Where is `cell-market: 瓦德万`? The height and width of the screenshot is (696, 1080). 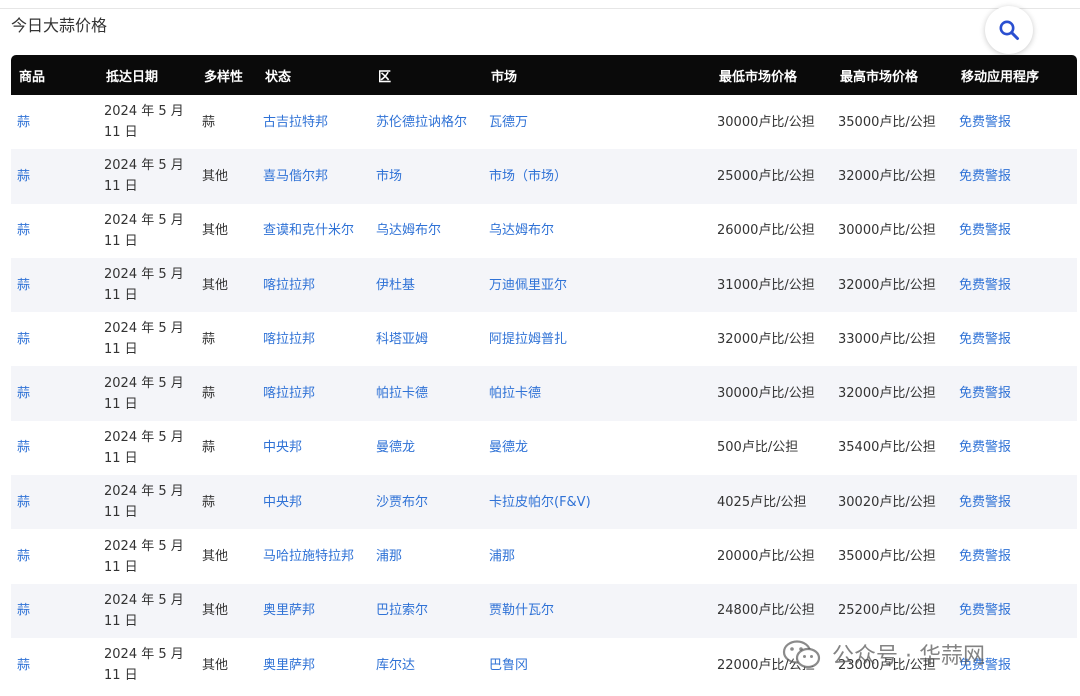
cell-market: 瓦德万 is located at coordinates (597, 122).